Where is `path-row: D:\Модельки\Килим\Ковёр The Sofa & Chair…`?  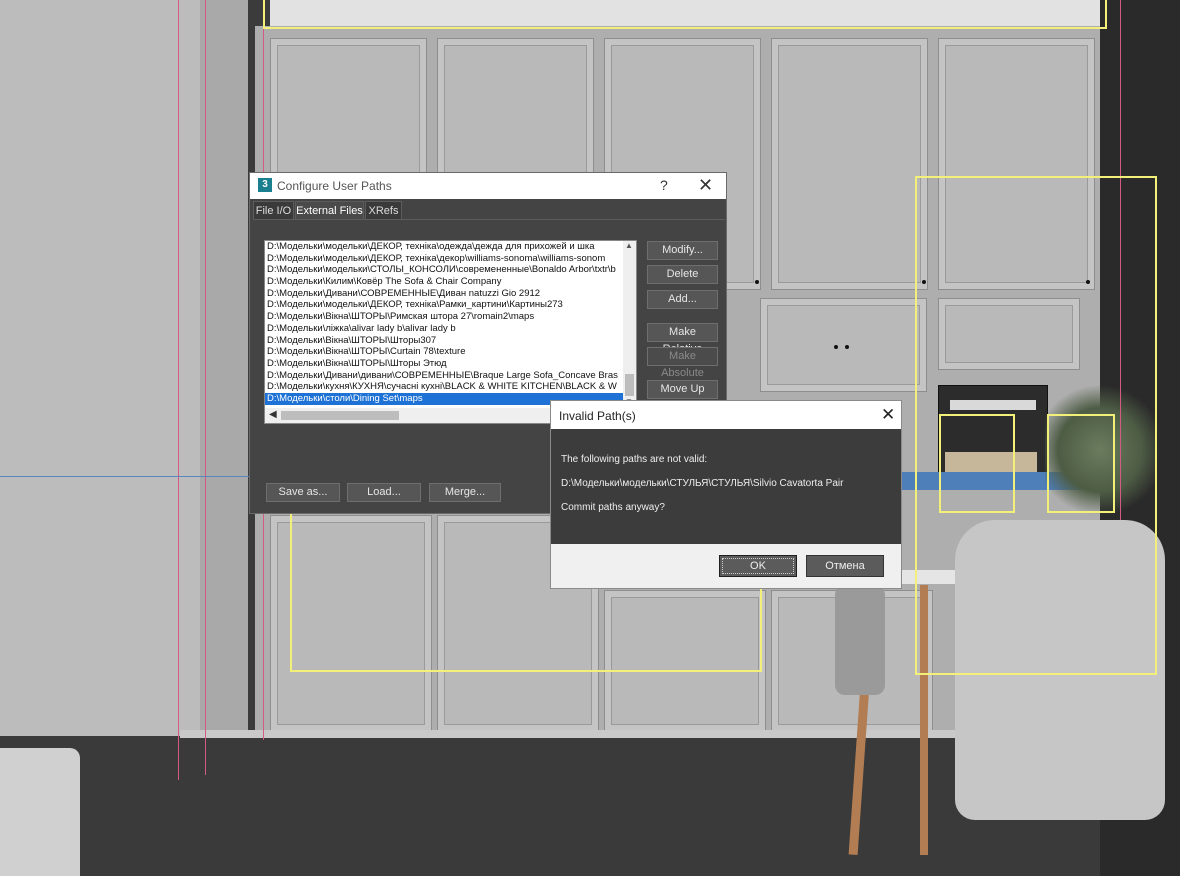
path-row: D:\Модельки\Килим\Ковёр The Sofa & Chair… is located at coordinates (444, 282).